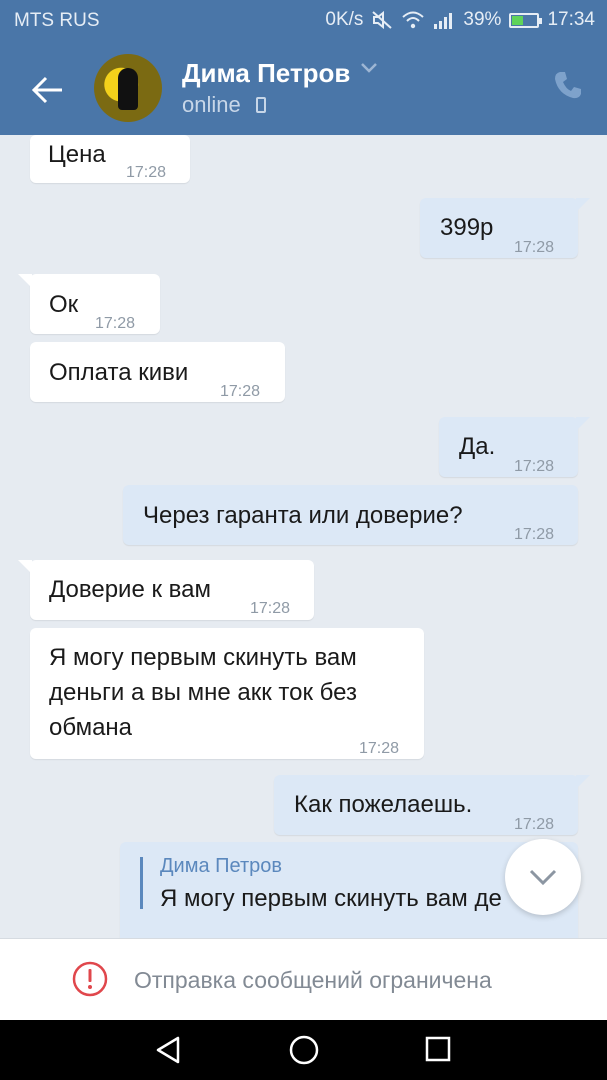 This screenshot has height=1080, width=607. I want to click on mute-icon, so click(382, 20).